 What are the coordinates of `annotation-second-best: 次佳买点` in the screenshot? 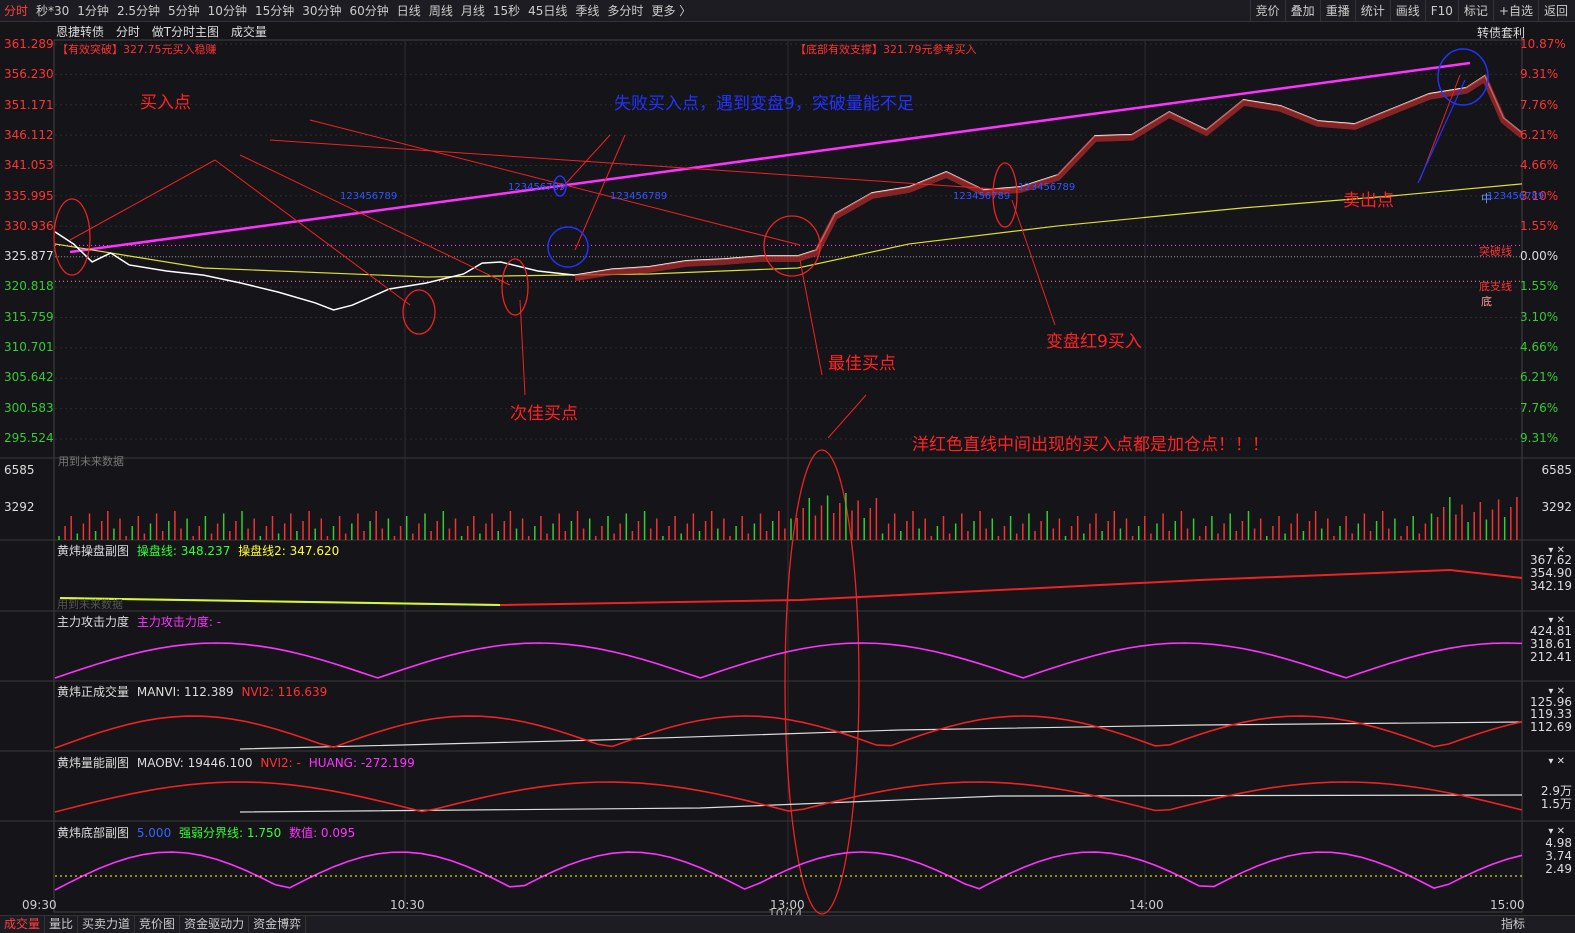 It's located at (544, 414).